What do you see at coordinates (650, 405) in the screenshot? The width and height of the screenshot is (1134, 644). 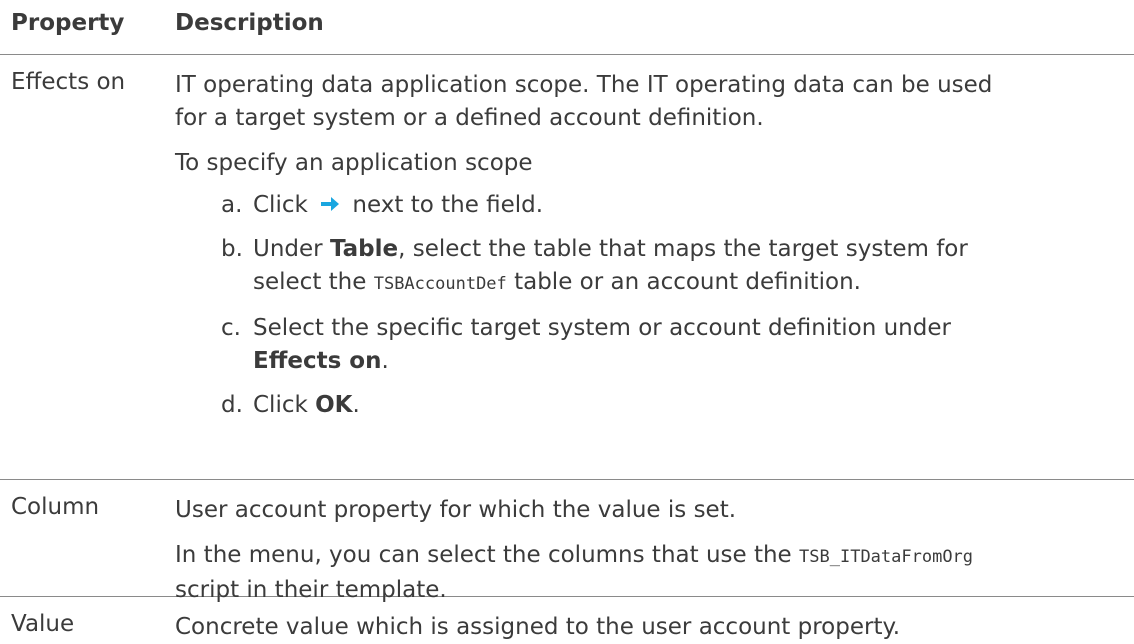 I see `list-item: d. Click OK.` at bounding box center [650, 405].